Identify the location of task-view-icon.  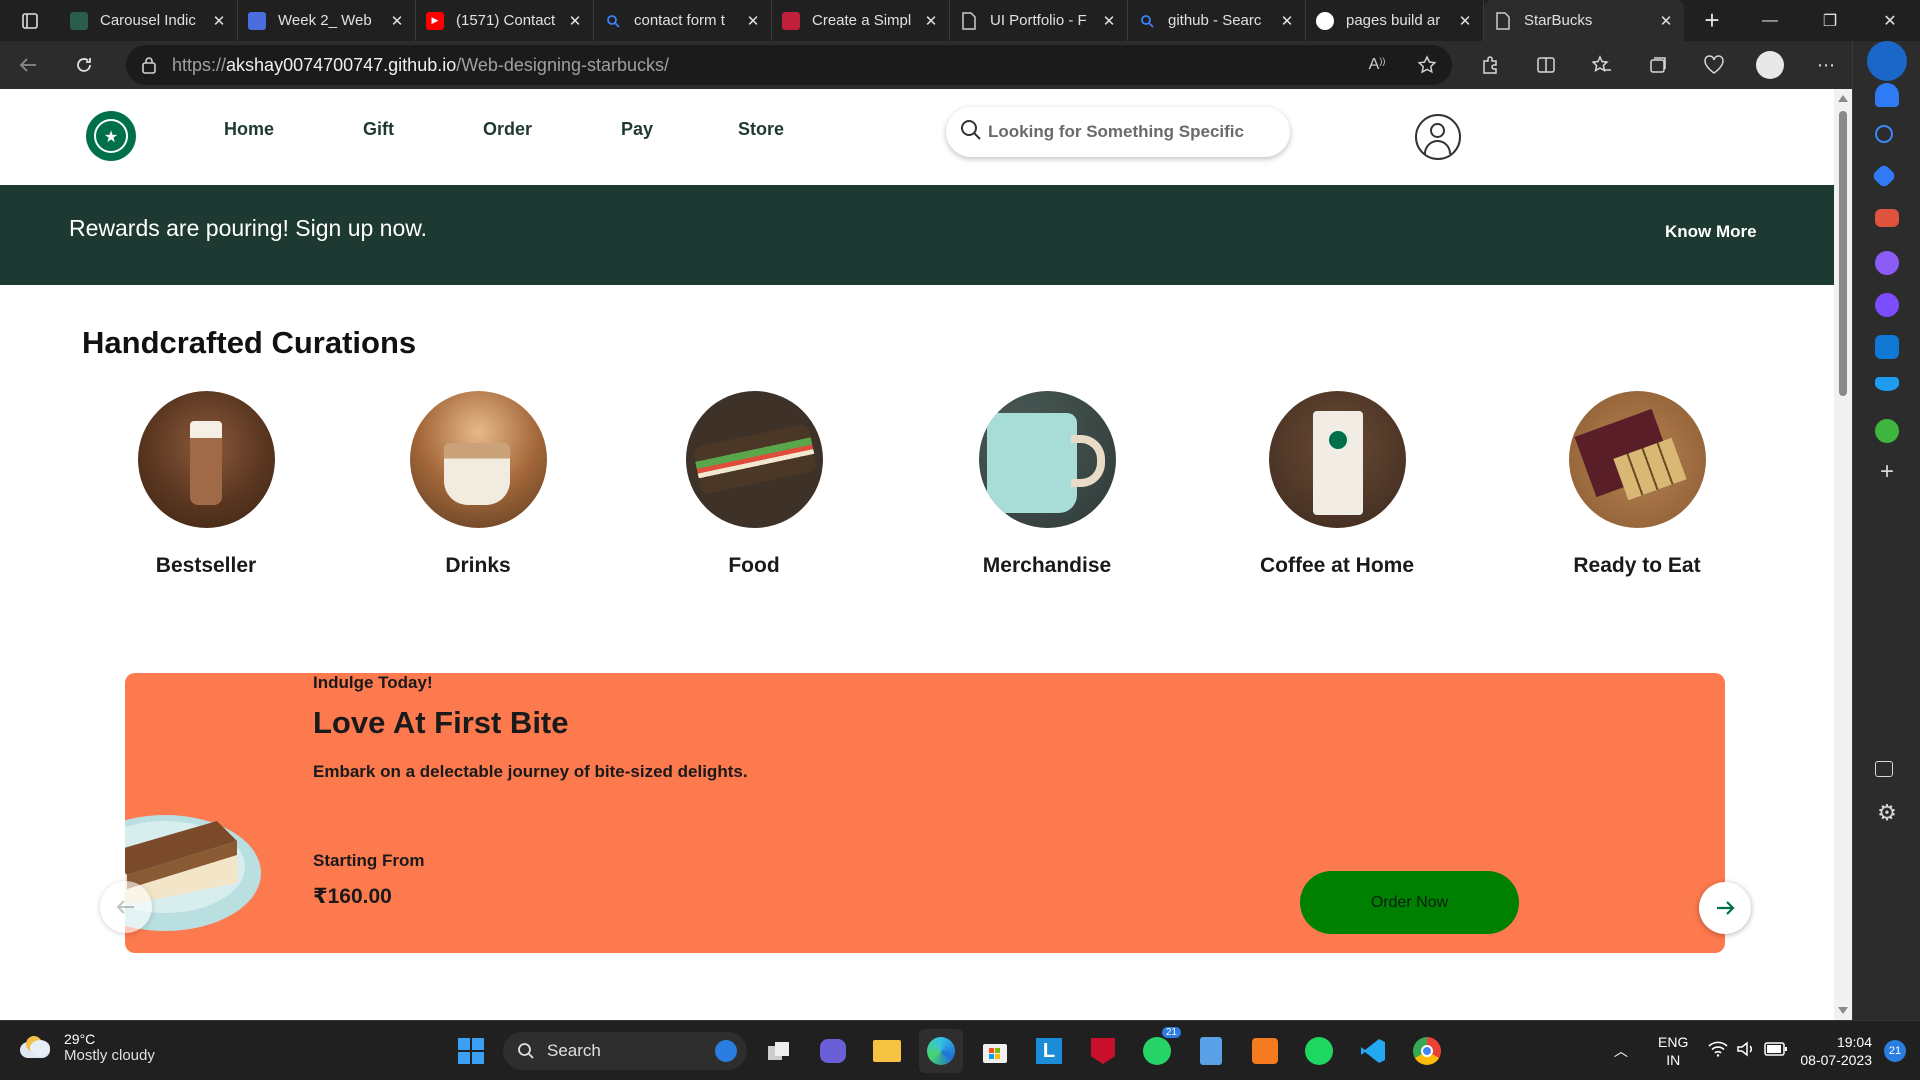
(779, 1051).